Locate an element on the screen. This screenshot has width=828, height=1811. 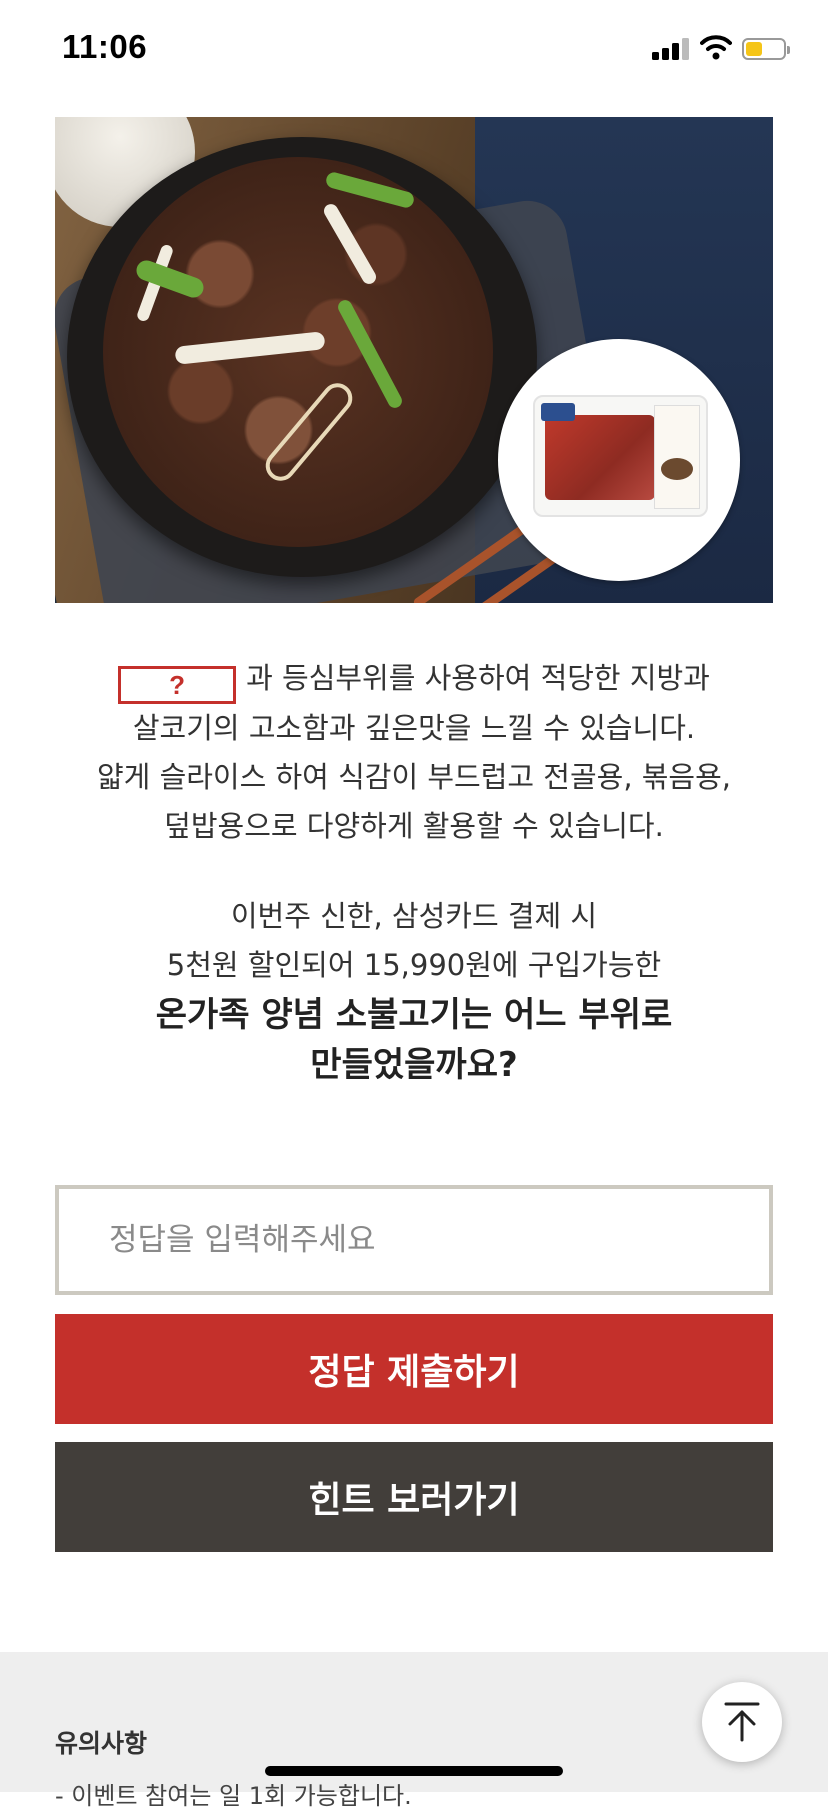
status-time: 11:06 is located at coordinates (105, 46).